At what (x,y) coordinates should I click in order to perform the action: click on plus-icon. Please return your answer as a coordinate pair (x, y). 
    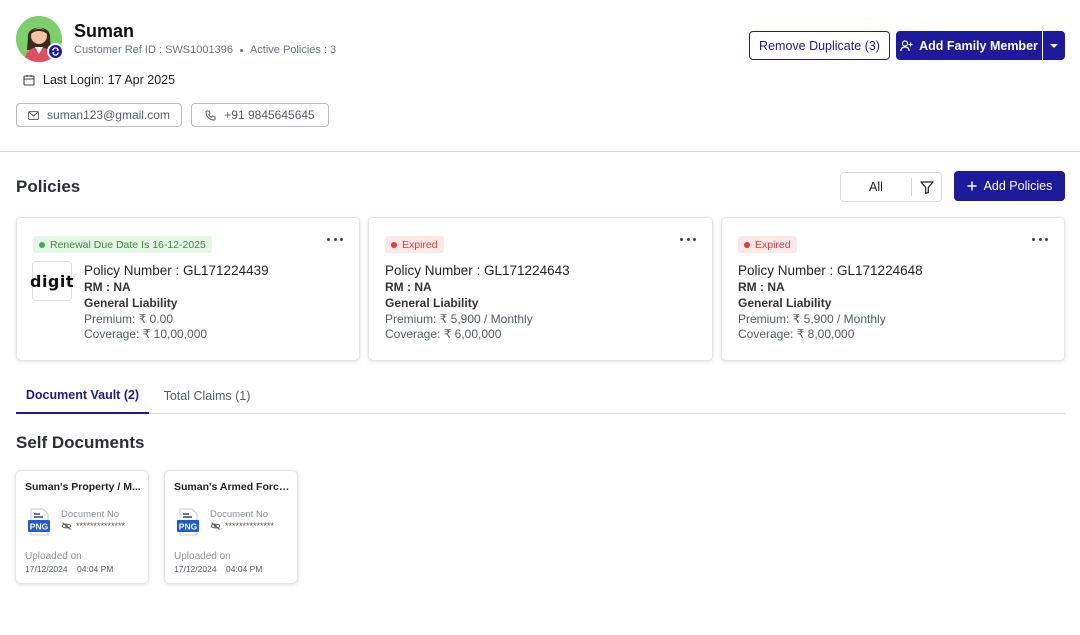
    Looking at the image, I should click on (972, 186).